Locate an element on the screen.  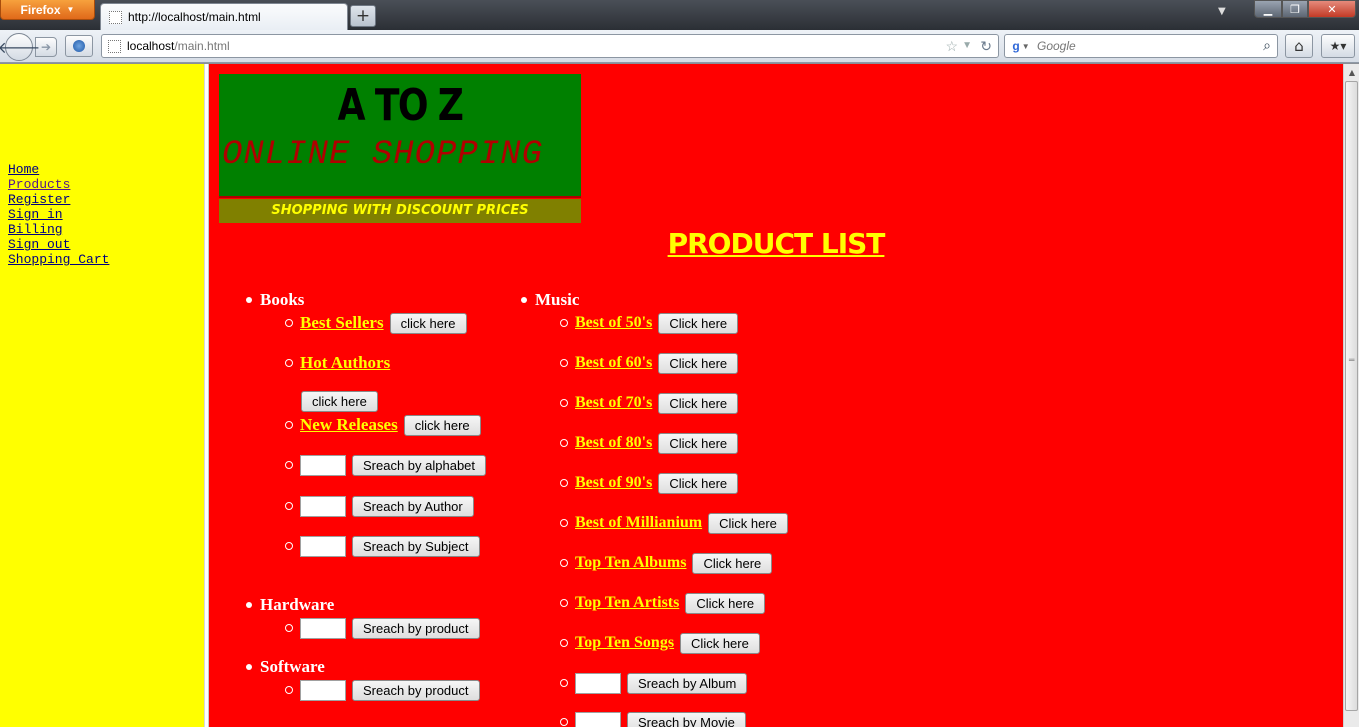
sidebar-item-home: Home is located at coordinates (58, 169).